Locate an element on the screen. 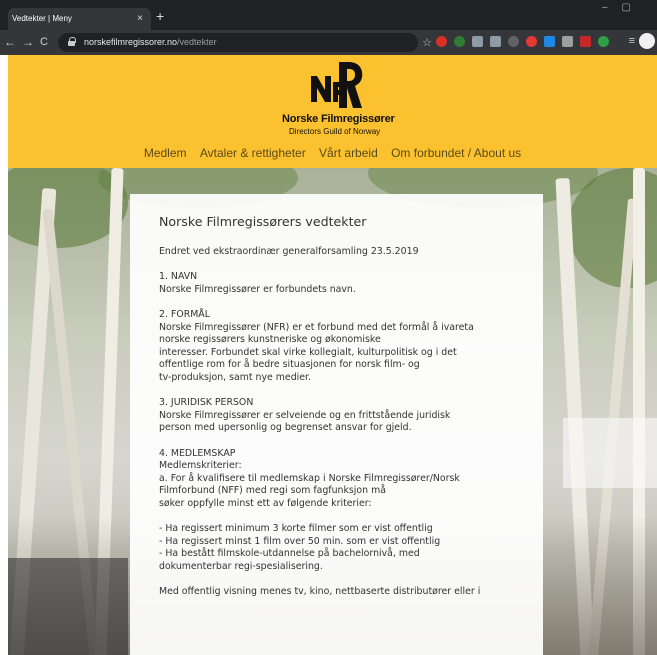 This screenshot has width=657, height=655. address-bar: norskefilmregissorer.no/vedtekter ☆ is located at coordinates (245, 42).